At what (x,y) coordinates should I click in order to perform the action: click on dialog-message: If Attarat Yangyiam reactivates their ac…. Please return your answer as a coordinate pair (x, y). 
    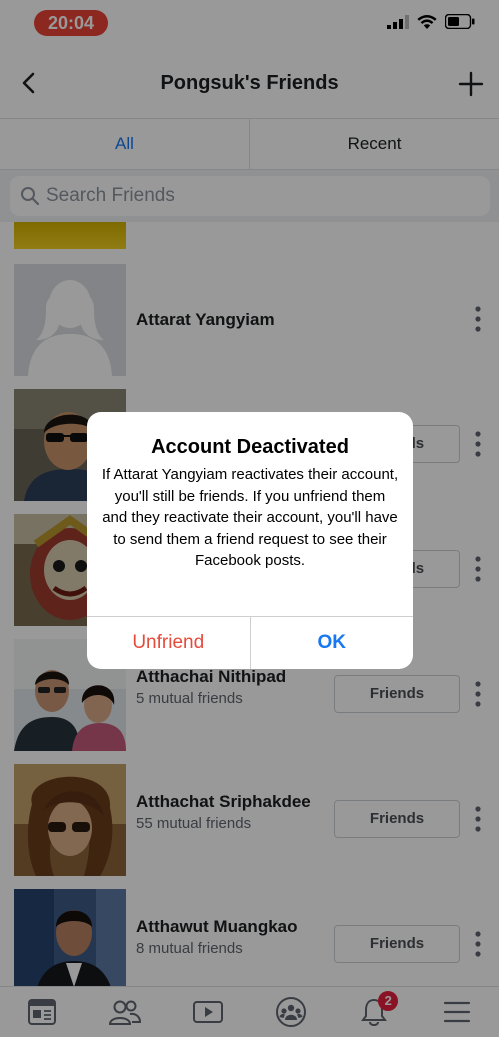
    Looking at the image, I should click on (250, 517).